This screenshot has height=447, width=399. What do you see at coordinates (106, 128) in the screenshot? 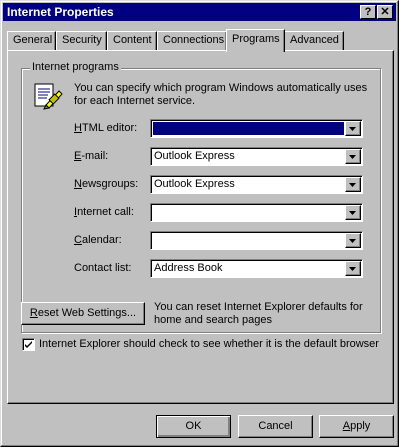
I see `html-editor-label: HTML editor:` at bounding box center [106, 128].